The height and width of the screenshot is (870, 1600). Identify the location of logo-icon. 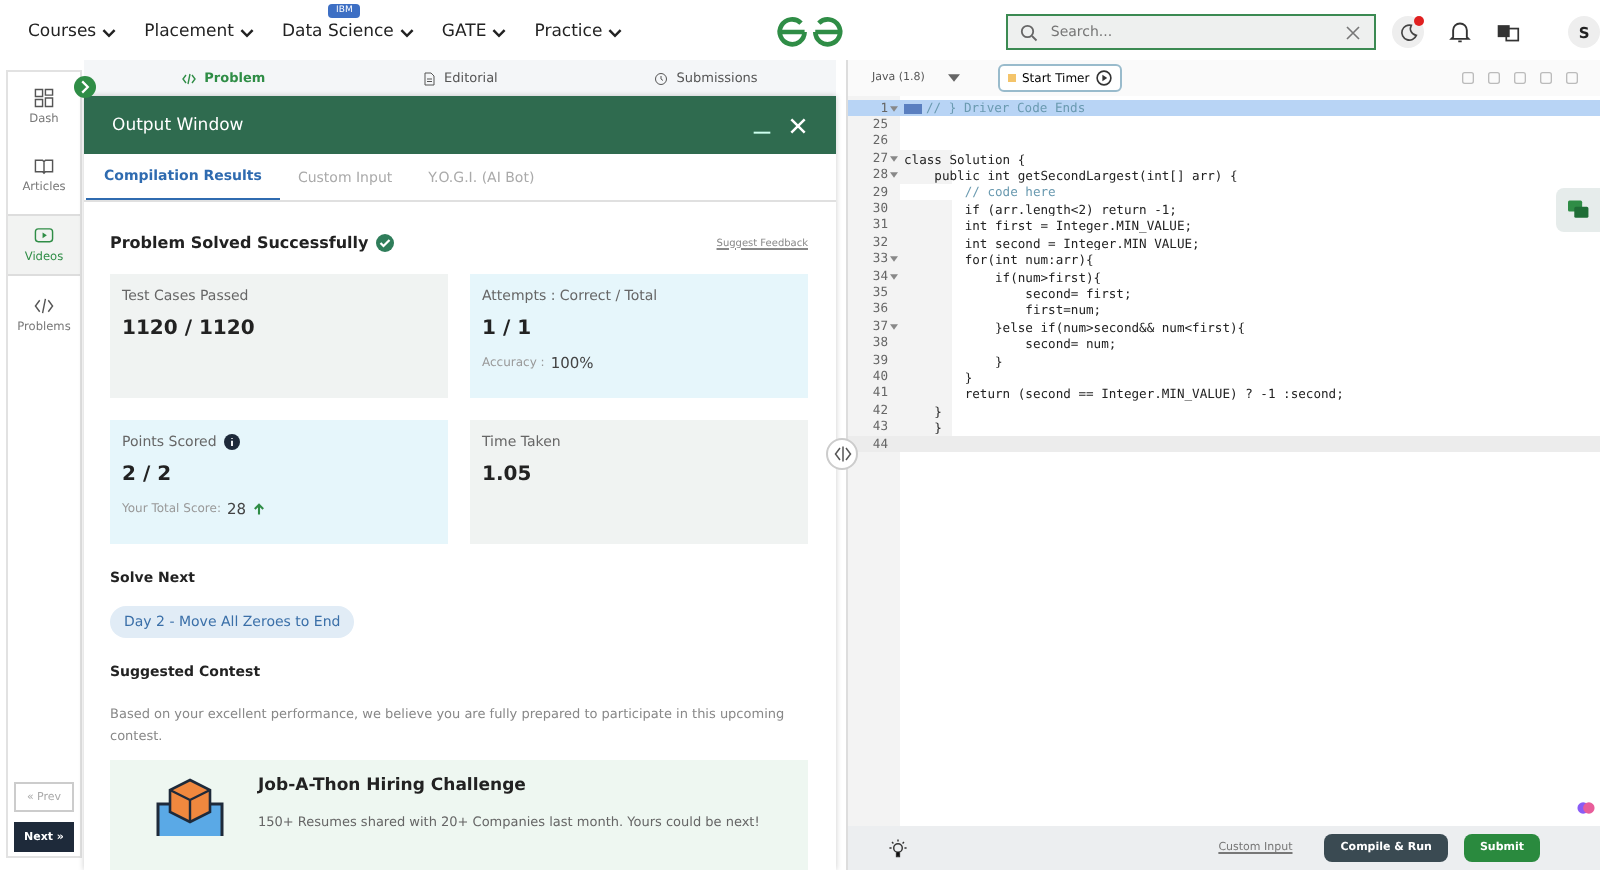
(810, 32).